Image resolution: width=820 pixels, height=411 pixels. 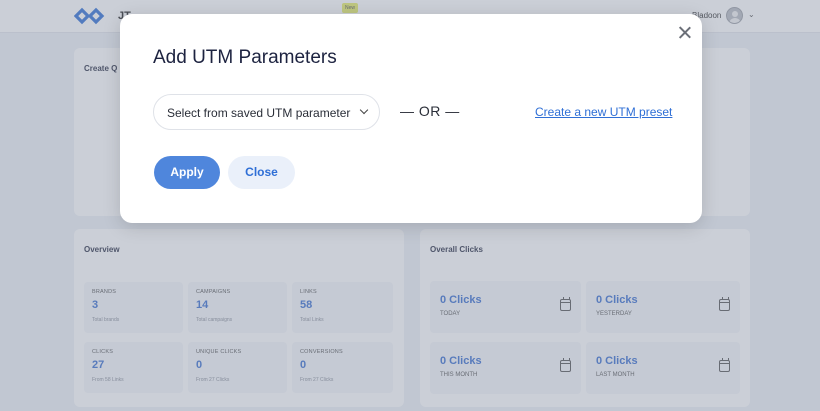 What do you see at coordinates (685, 33) in the screenshot?
I see `close-icon` at bounding box center [685, 33].